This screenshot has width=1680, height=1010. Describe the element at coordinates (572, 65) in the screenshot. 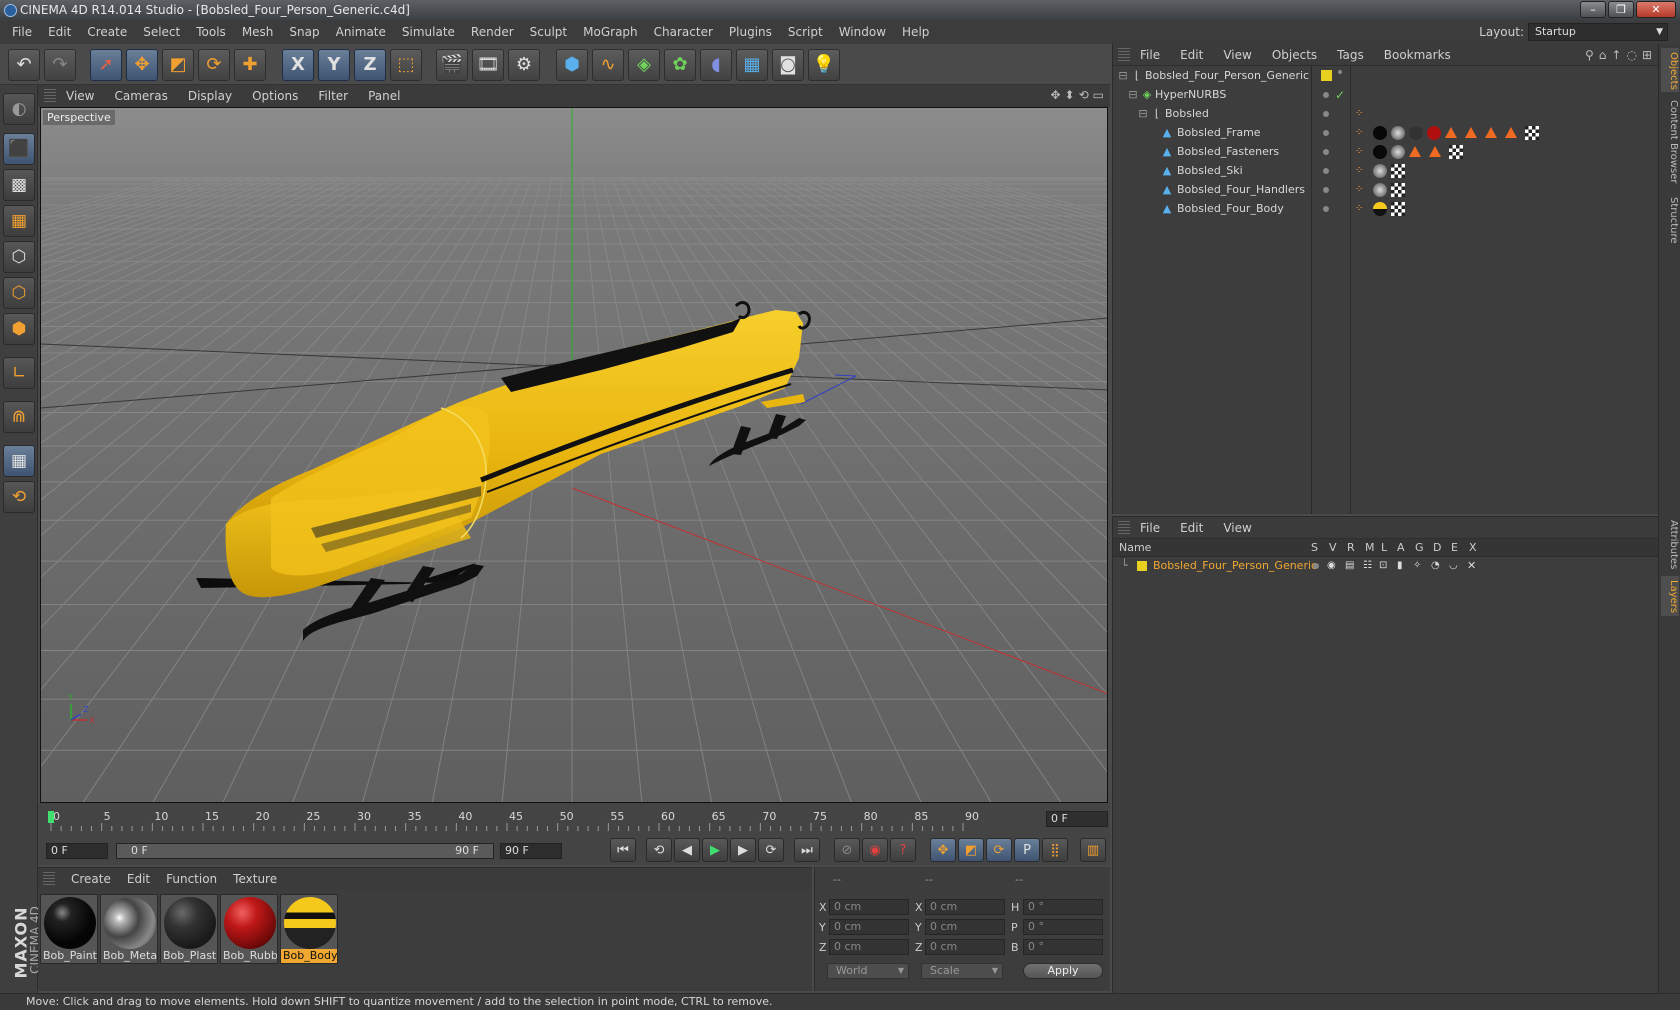

I see `add-cube-button: ⬢` at that location.